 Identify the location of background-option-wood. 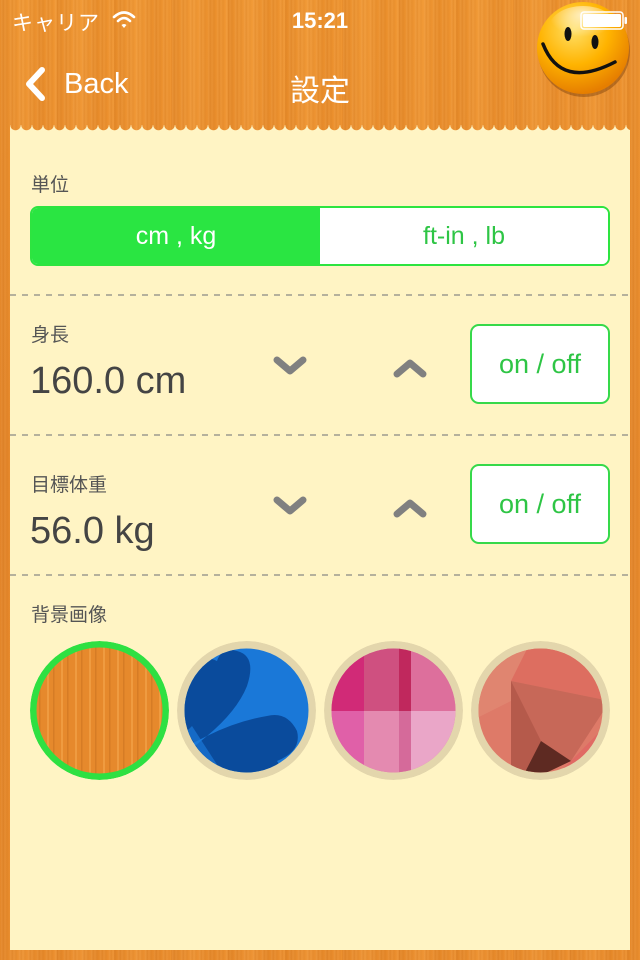
(99, 710).